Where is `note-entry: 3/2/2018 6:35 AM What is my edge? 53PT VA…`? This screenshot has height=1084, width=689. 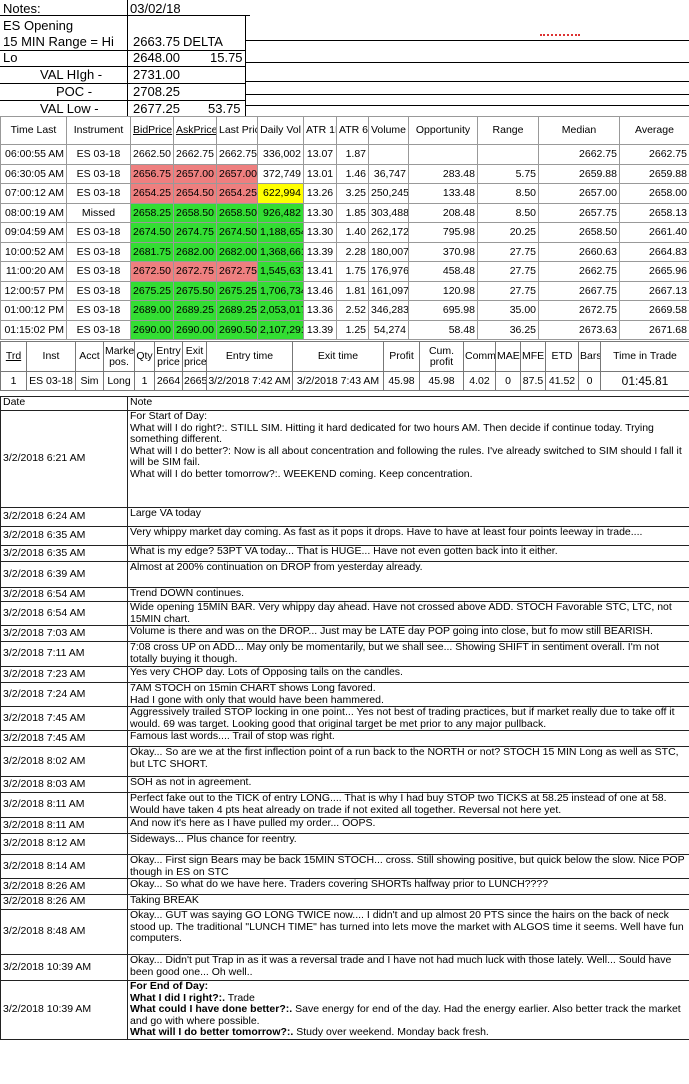 note-entry: 3/2/2018 6:35 AM What is my edge? 53PT VA… is located at coordinates (344, 553).